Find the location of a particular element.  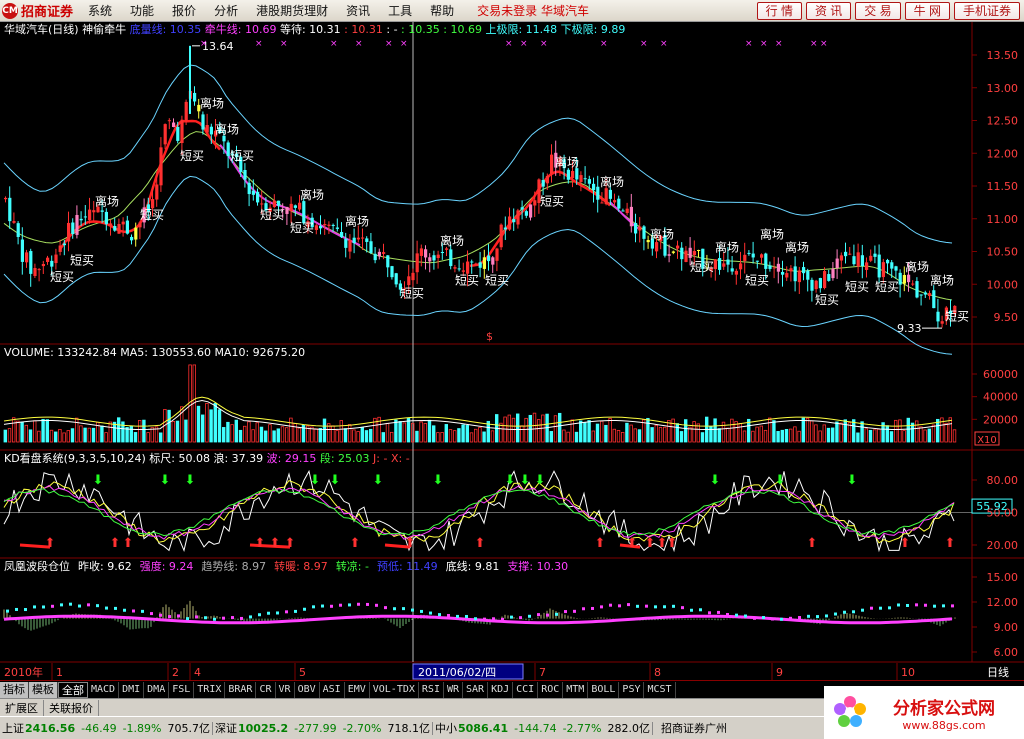

ticker-item: 深证10025.2 -277.99 -2.70% 718.1亿 is located at coordinates (323, 728).